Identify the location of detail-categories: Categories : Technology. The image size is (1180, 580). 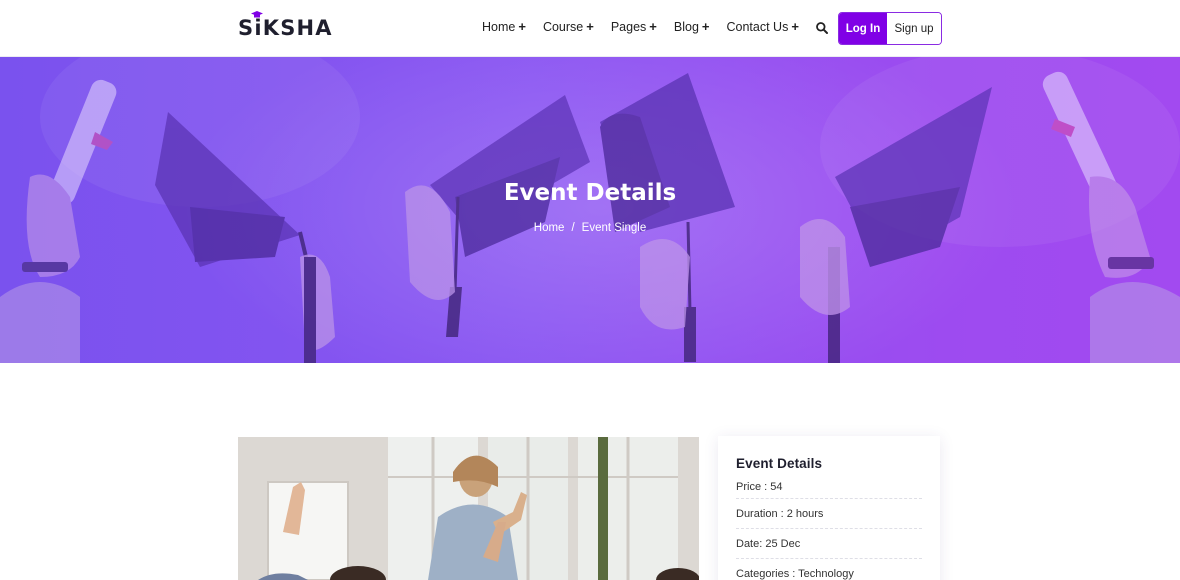
(829, 569).